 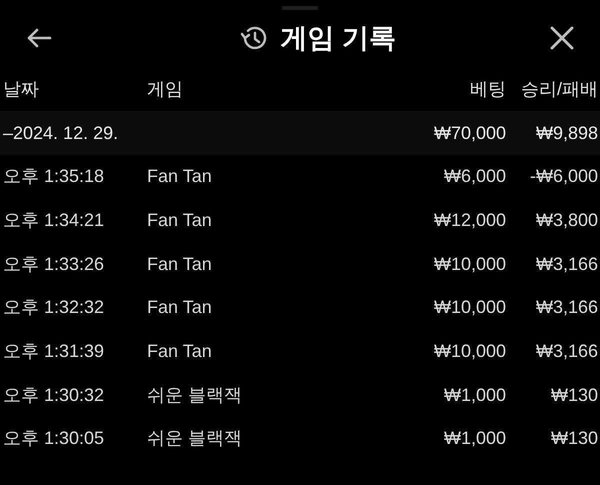 I want to click on time-cell-text: 오후 1:32:32, so click(x=54, y=308).